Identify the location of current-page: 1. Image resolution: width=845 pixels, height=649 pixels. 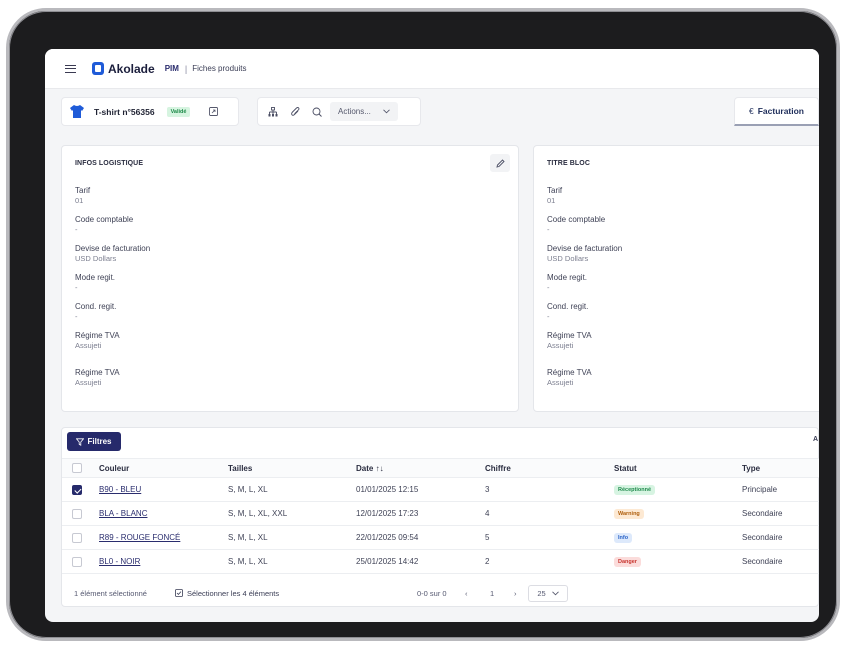
(492, 593).